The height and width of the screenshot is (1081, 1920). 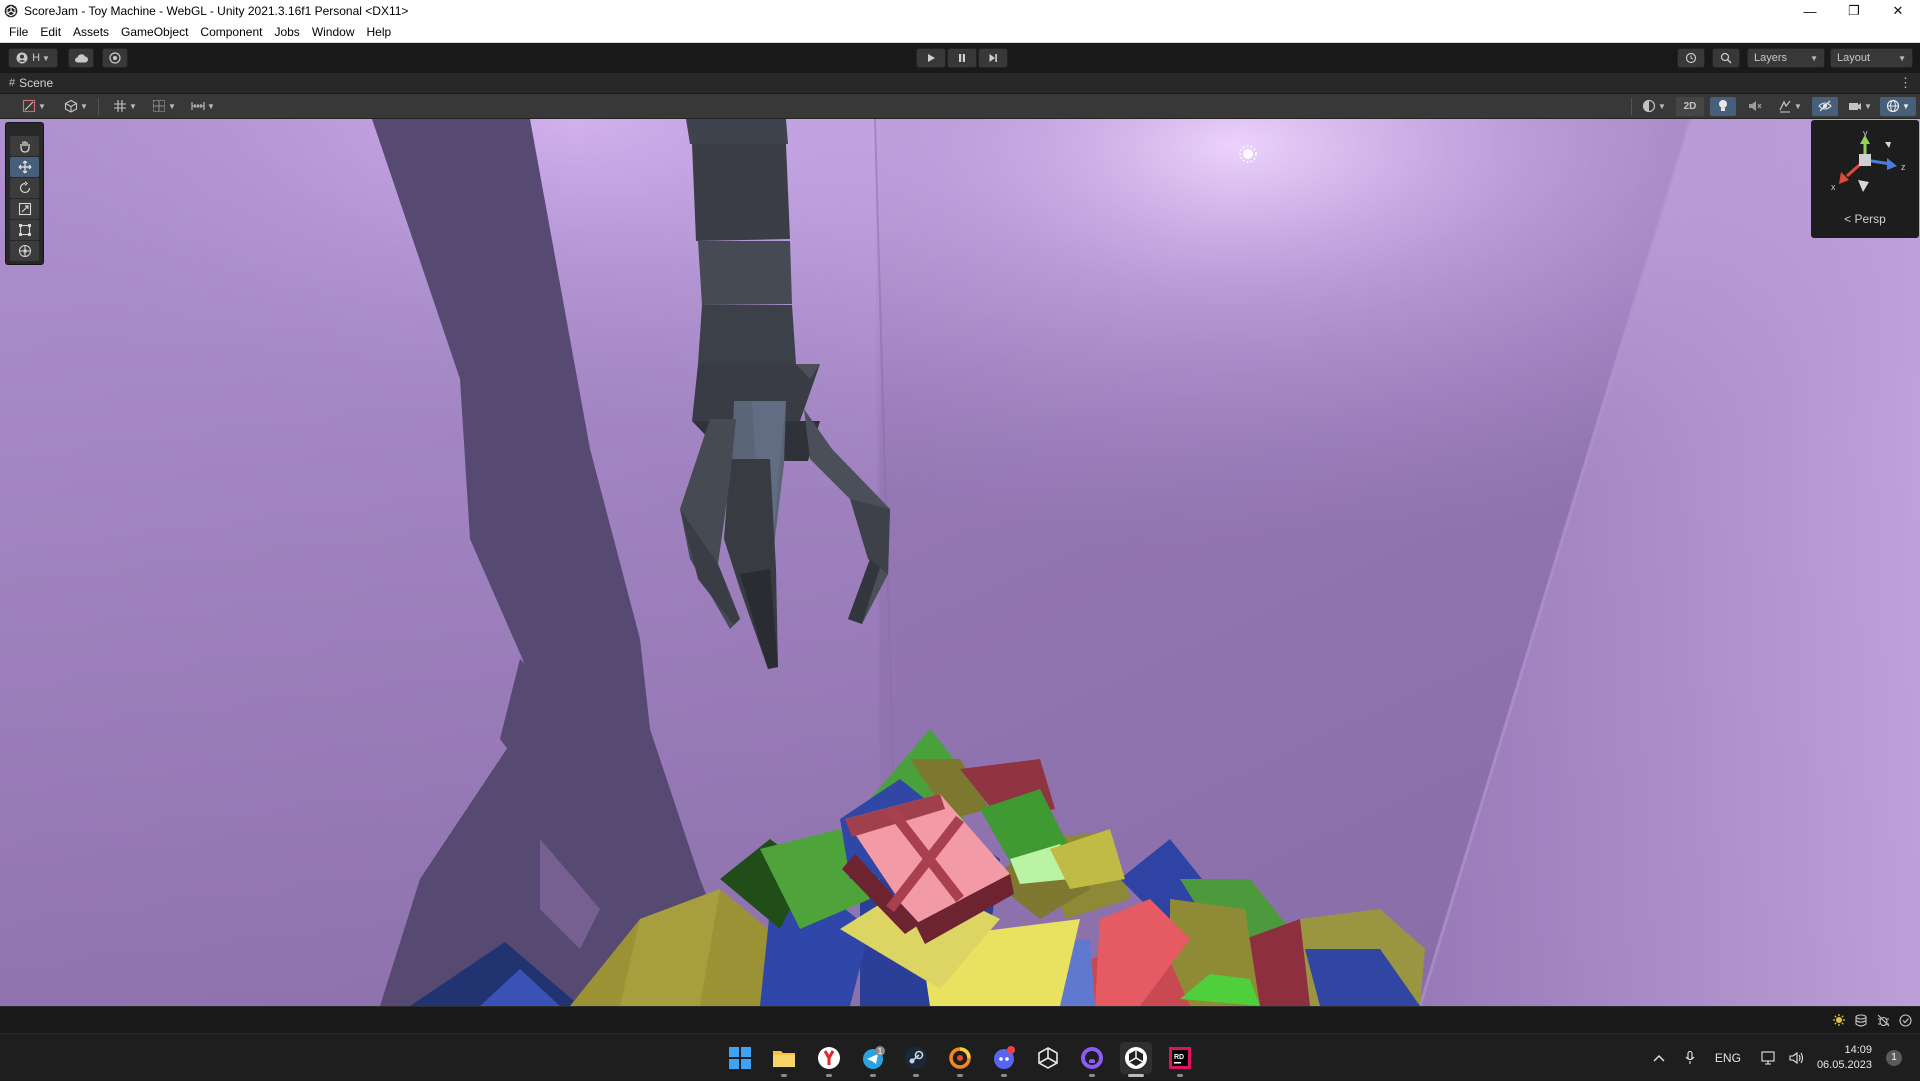 I want to click on grid-snapping-dropdown: ▼, so click(x=125, y=106).